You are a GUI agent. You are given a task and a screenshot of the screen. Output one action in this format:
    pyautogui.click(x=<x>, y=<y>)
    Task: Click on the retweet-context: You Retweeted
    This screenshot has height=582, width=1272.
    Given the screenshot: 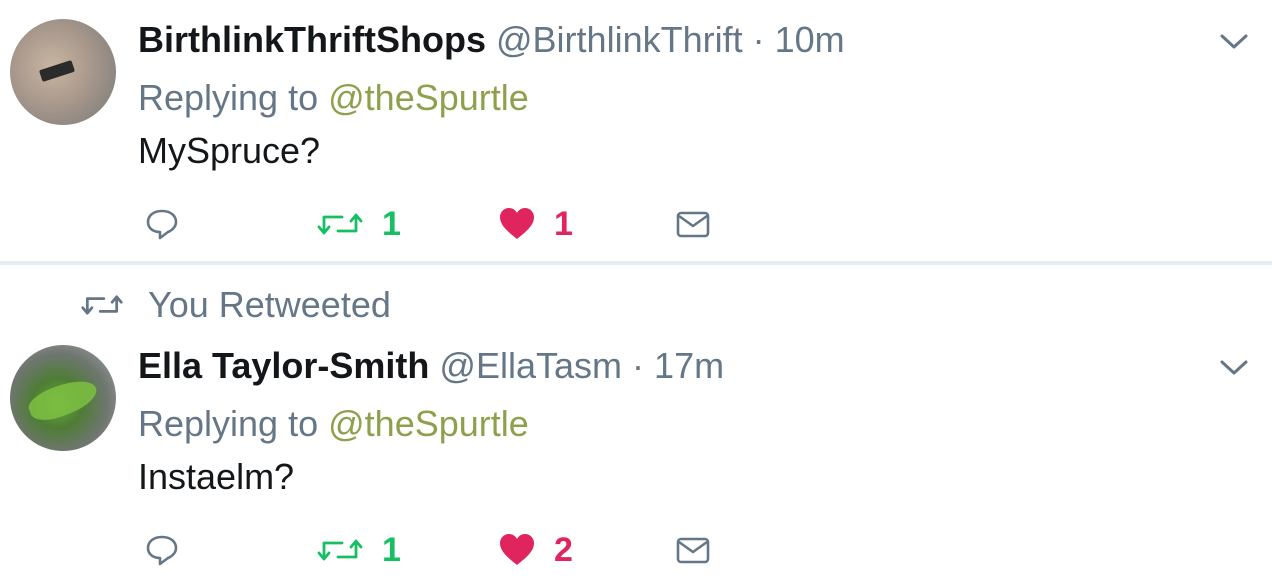 What is the action you would take?
    pyautogui.click(x=235, y=305)
    